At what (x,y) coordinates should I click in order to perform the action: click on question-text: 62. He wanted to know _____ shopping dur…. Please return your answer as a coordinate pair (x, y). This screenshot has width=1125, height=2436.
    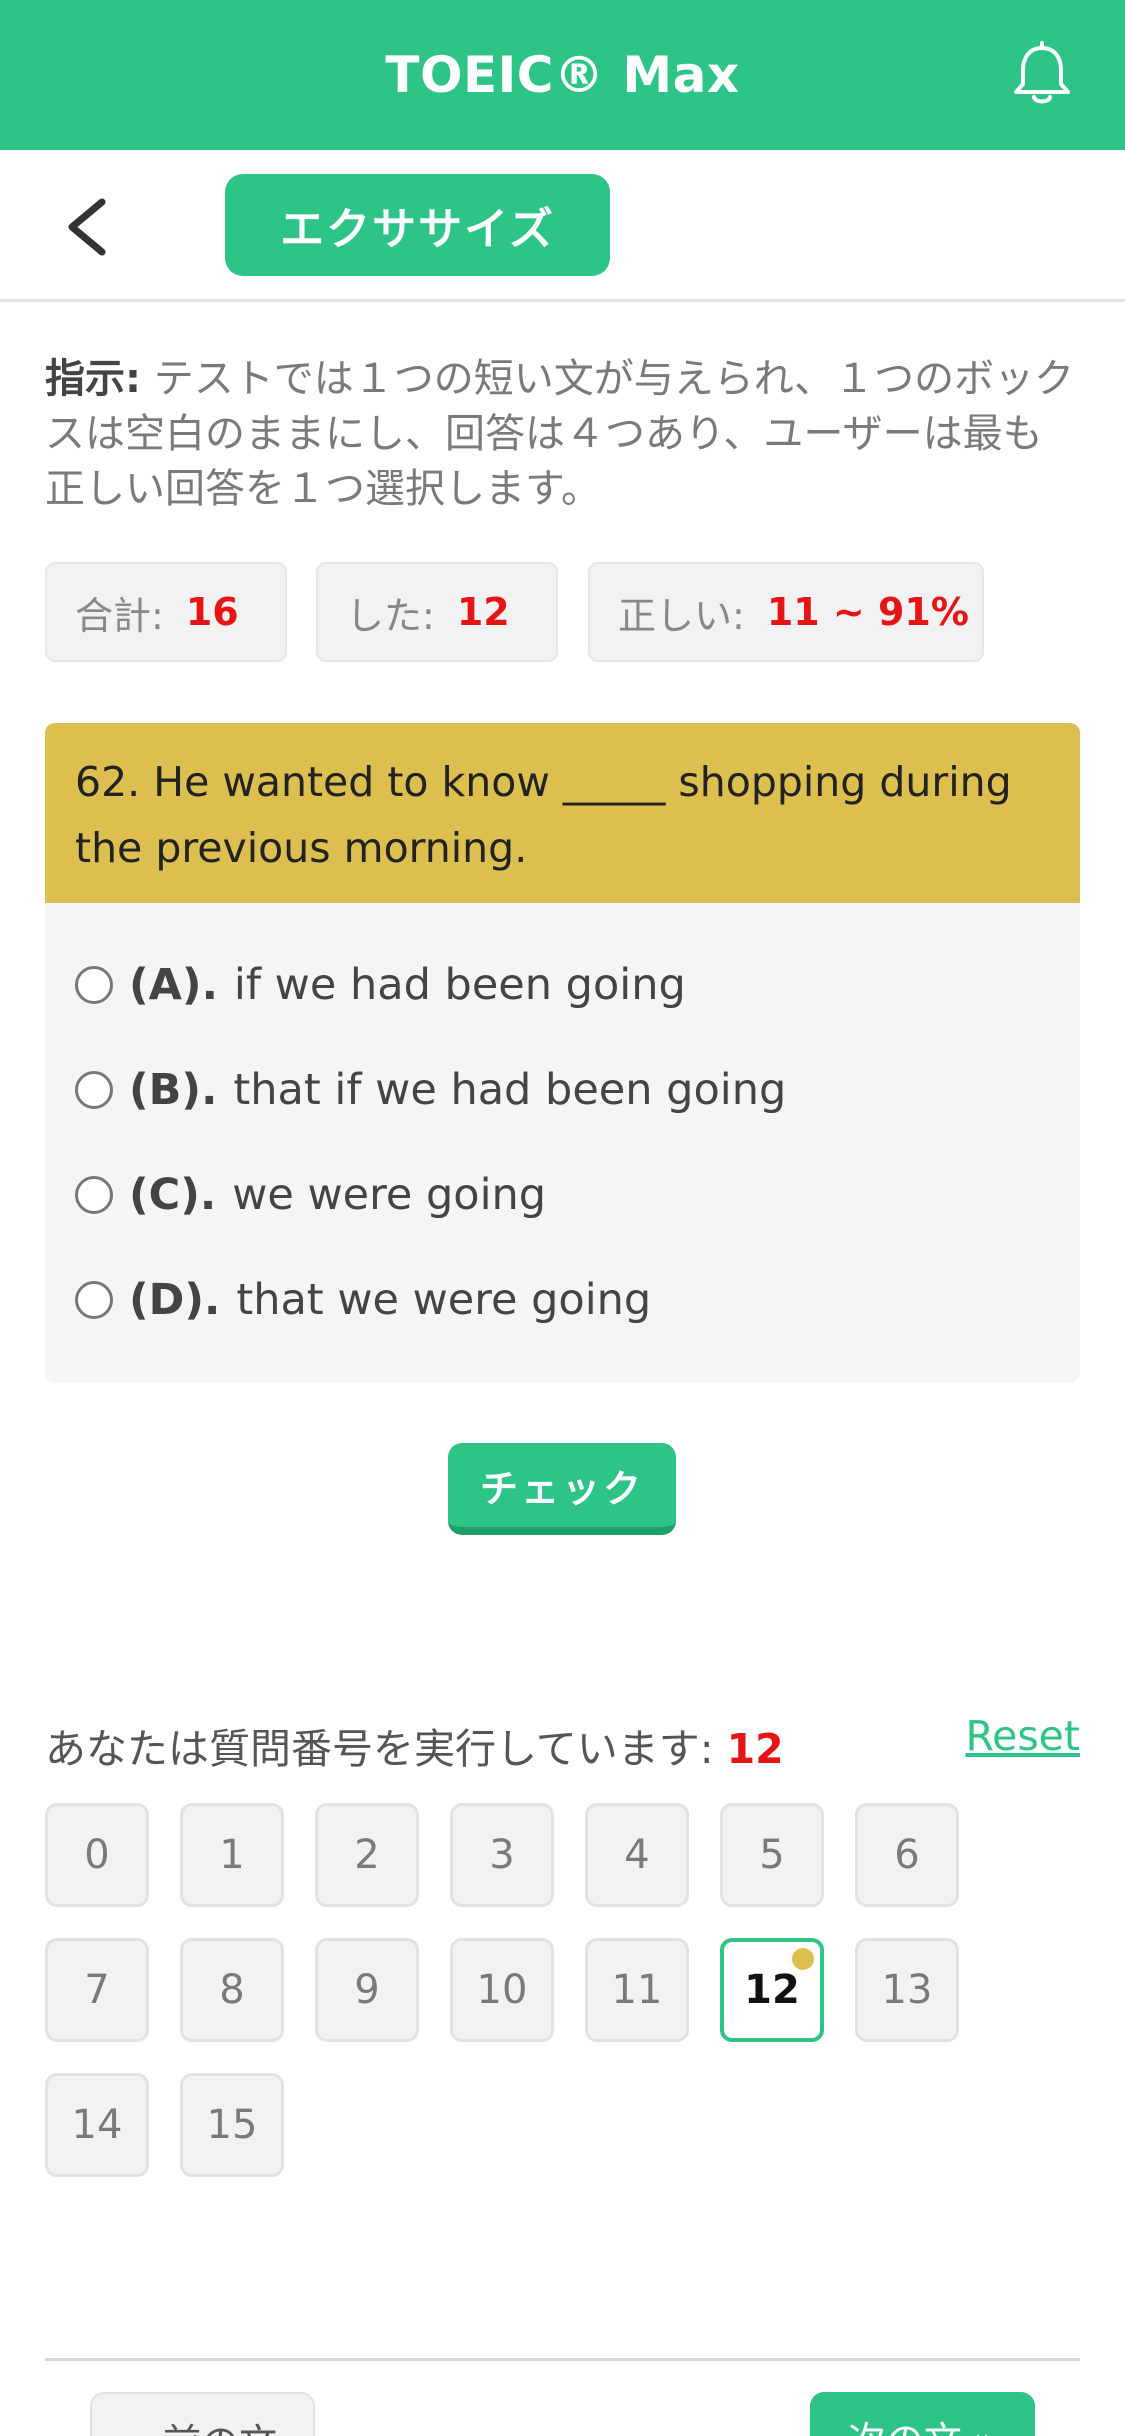
    Looking at the image, I should click on (562, 813).